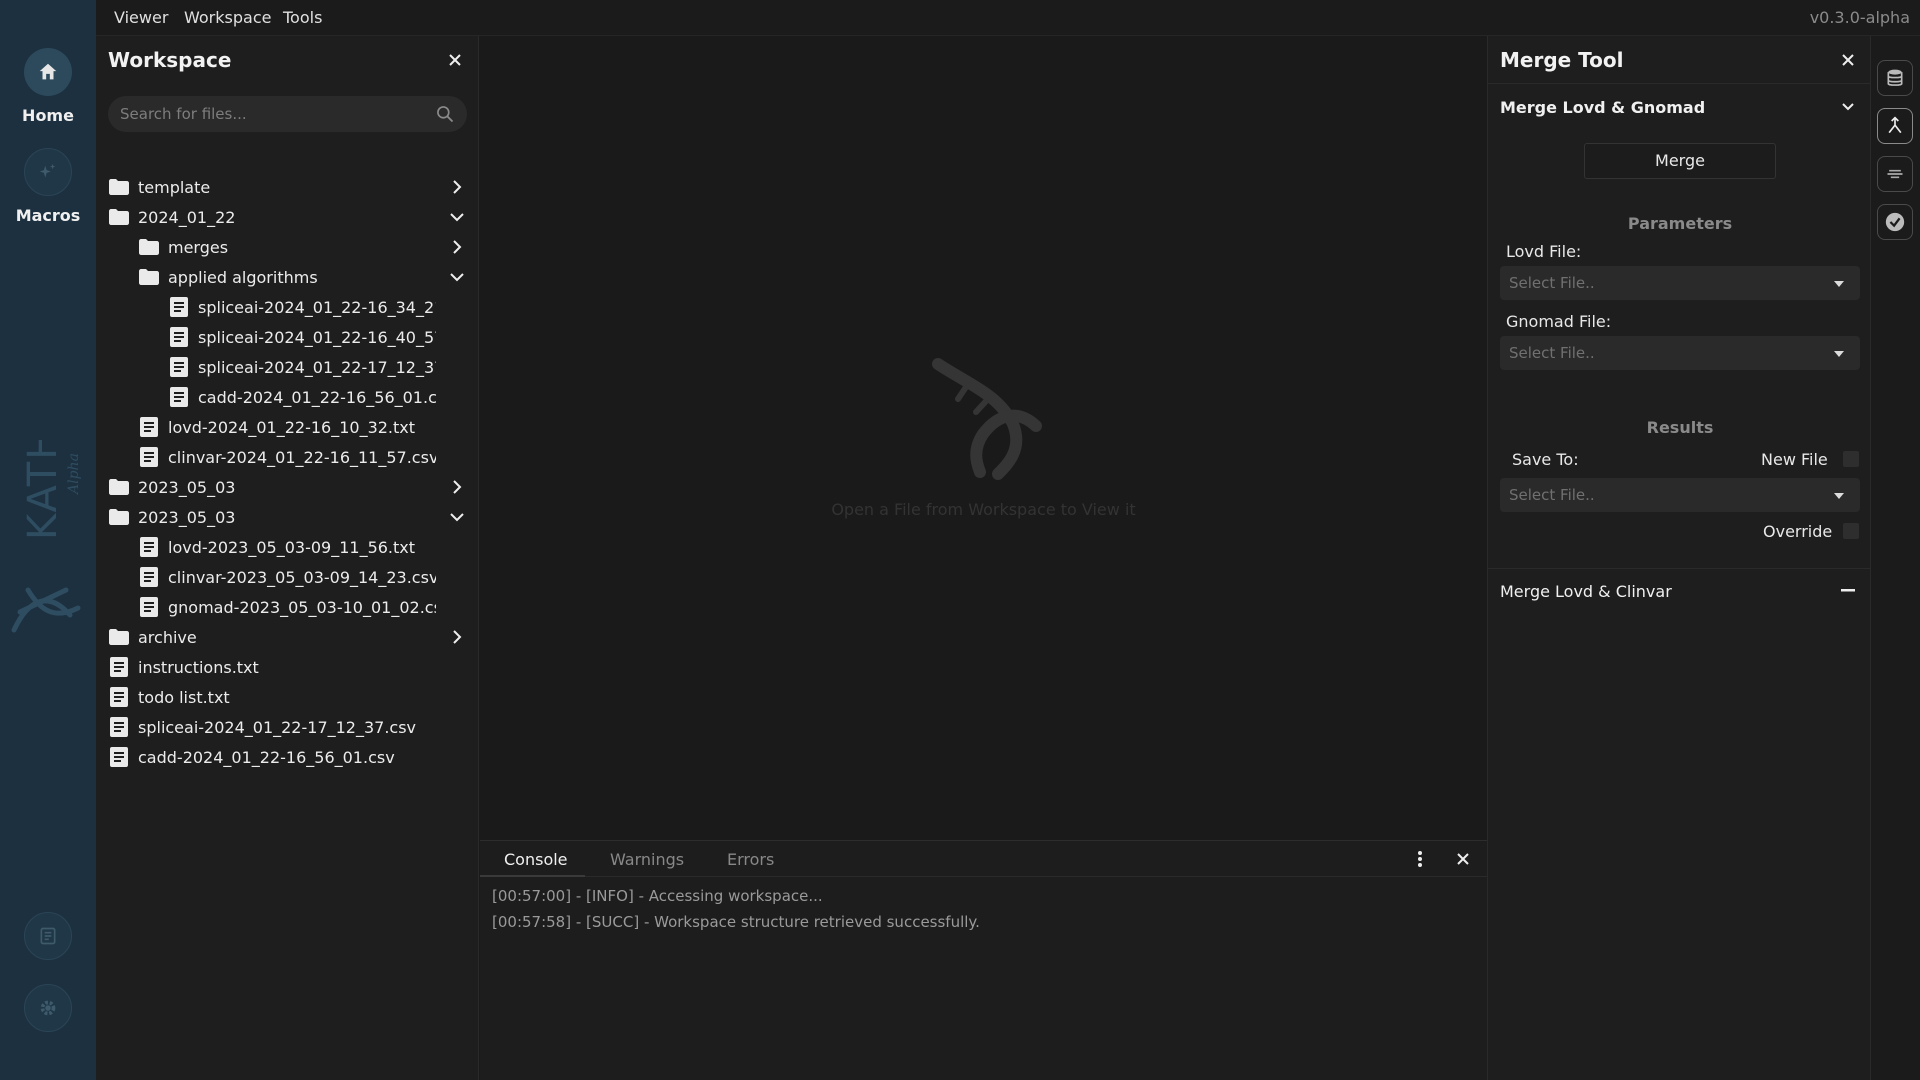 This screenshot has width=1920, height=1080. I want to click on search-input, so click(263, 114).